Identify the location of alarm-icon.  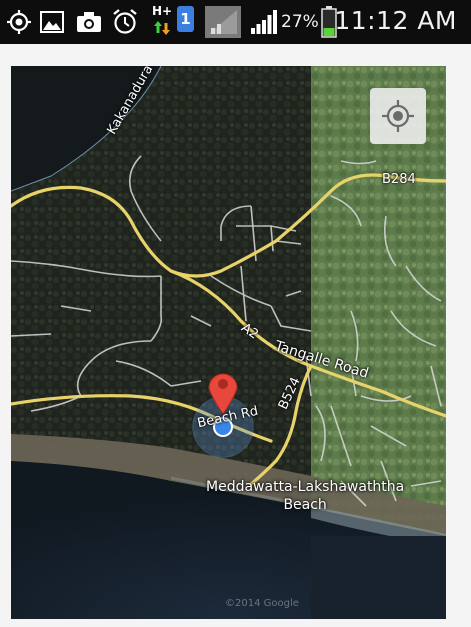
(125, 21).